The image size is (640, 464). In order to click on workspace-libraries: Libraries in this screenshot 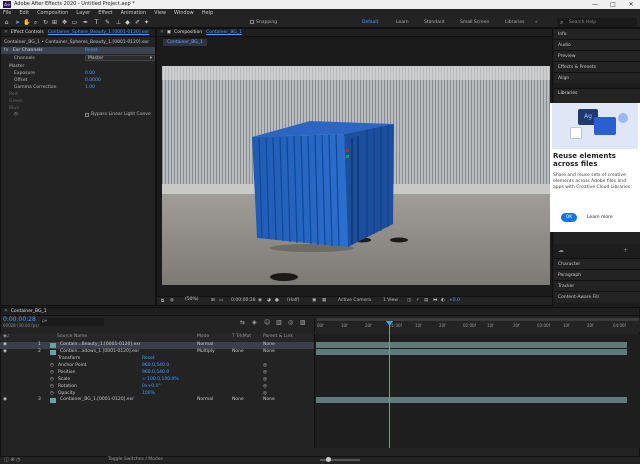, I will do `click(514, 22)`.